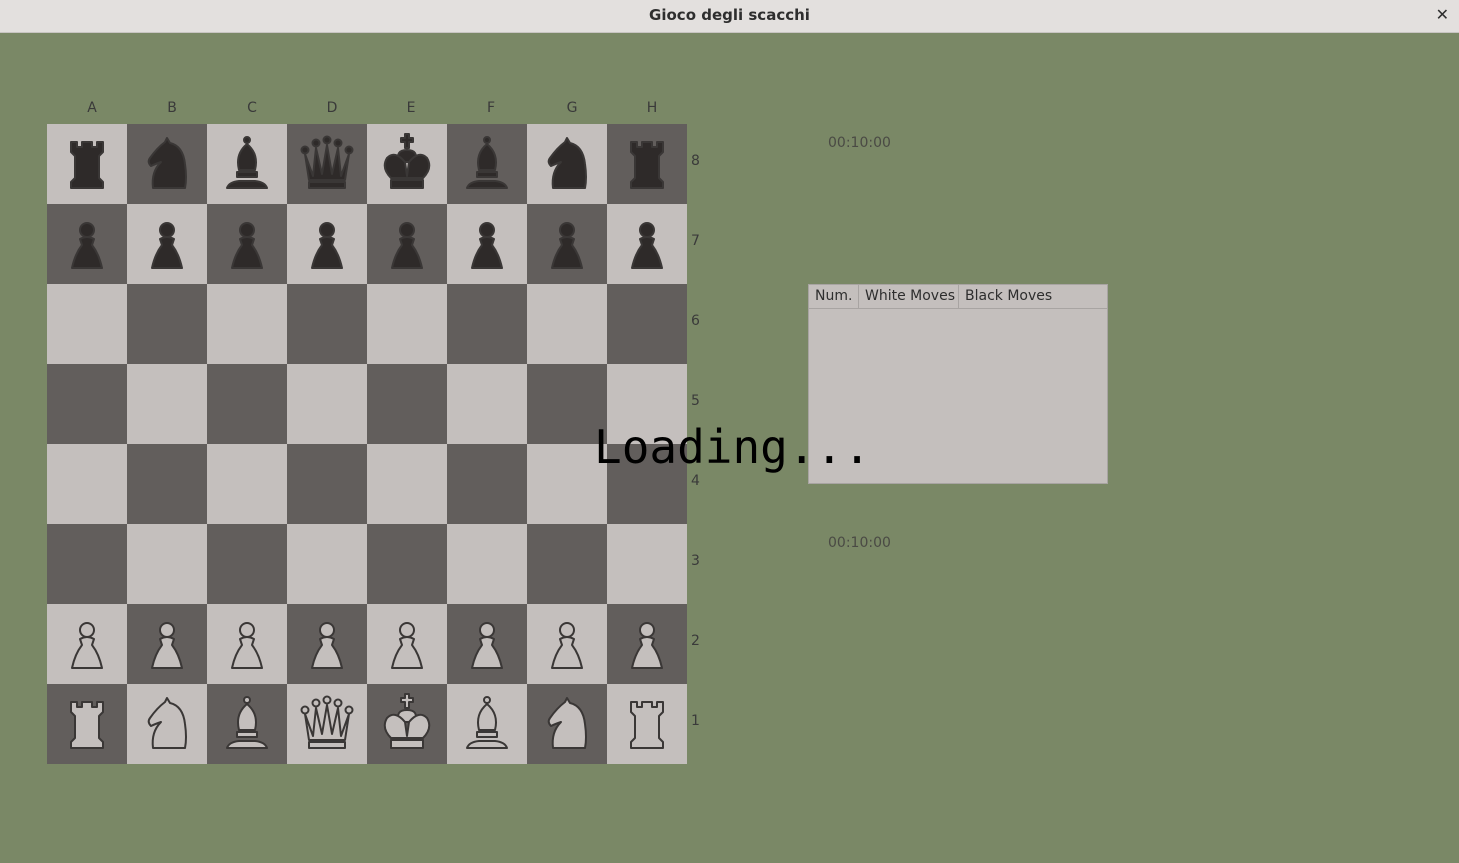 The image size is (1459, 863). Describe the element at coordinates (327, 484) in the screenshot. I see `square-d4` at that location.